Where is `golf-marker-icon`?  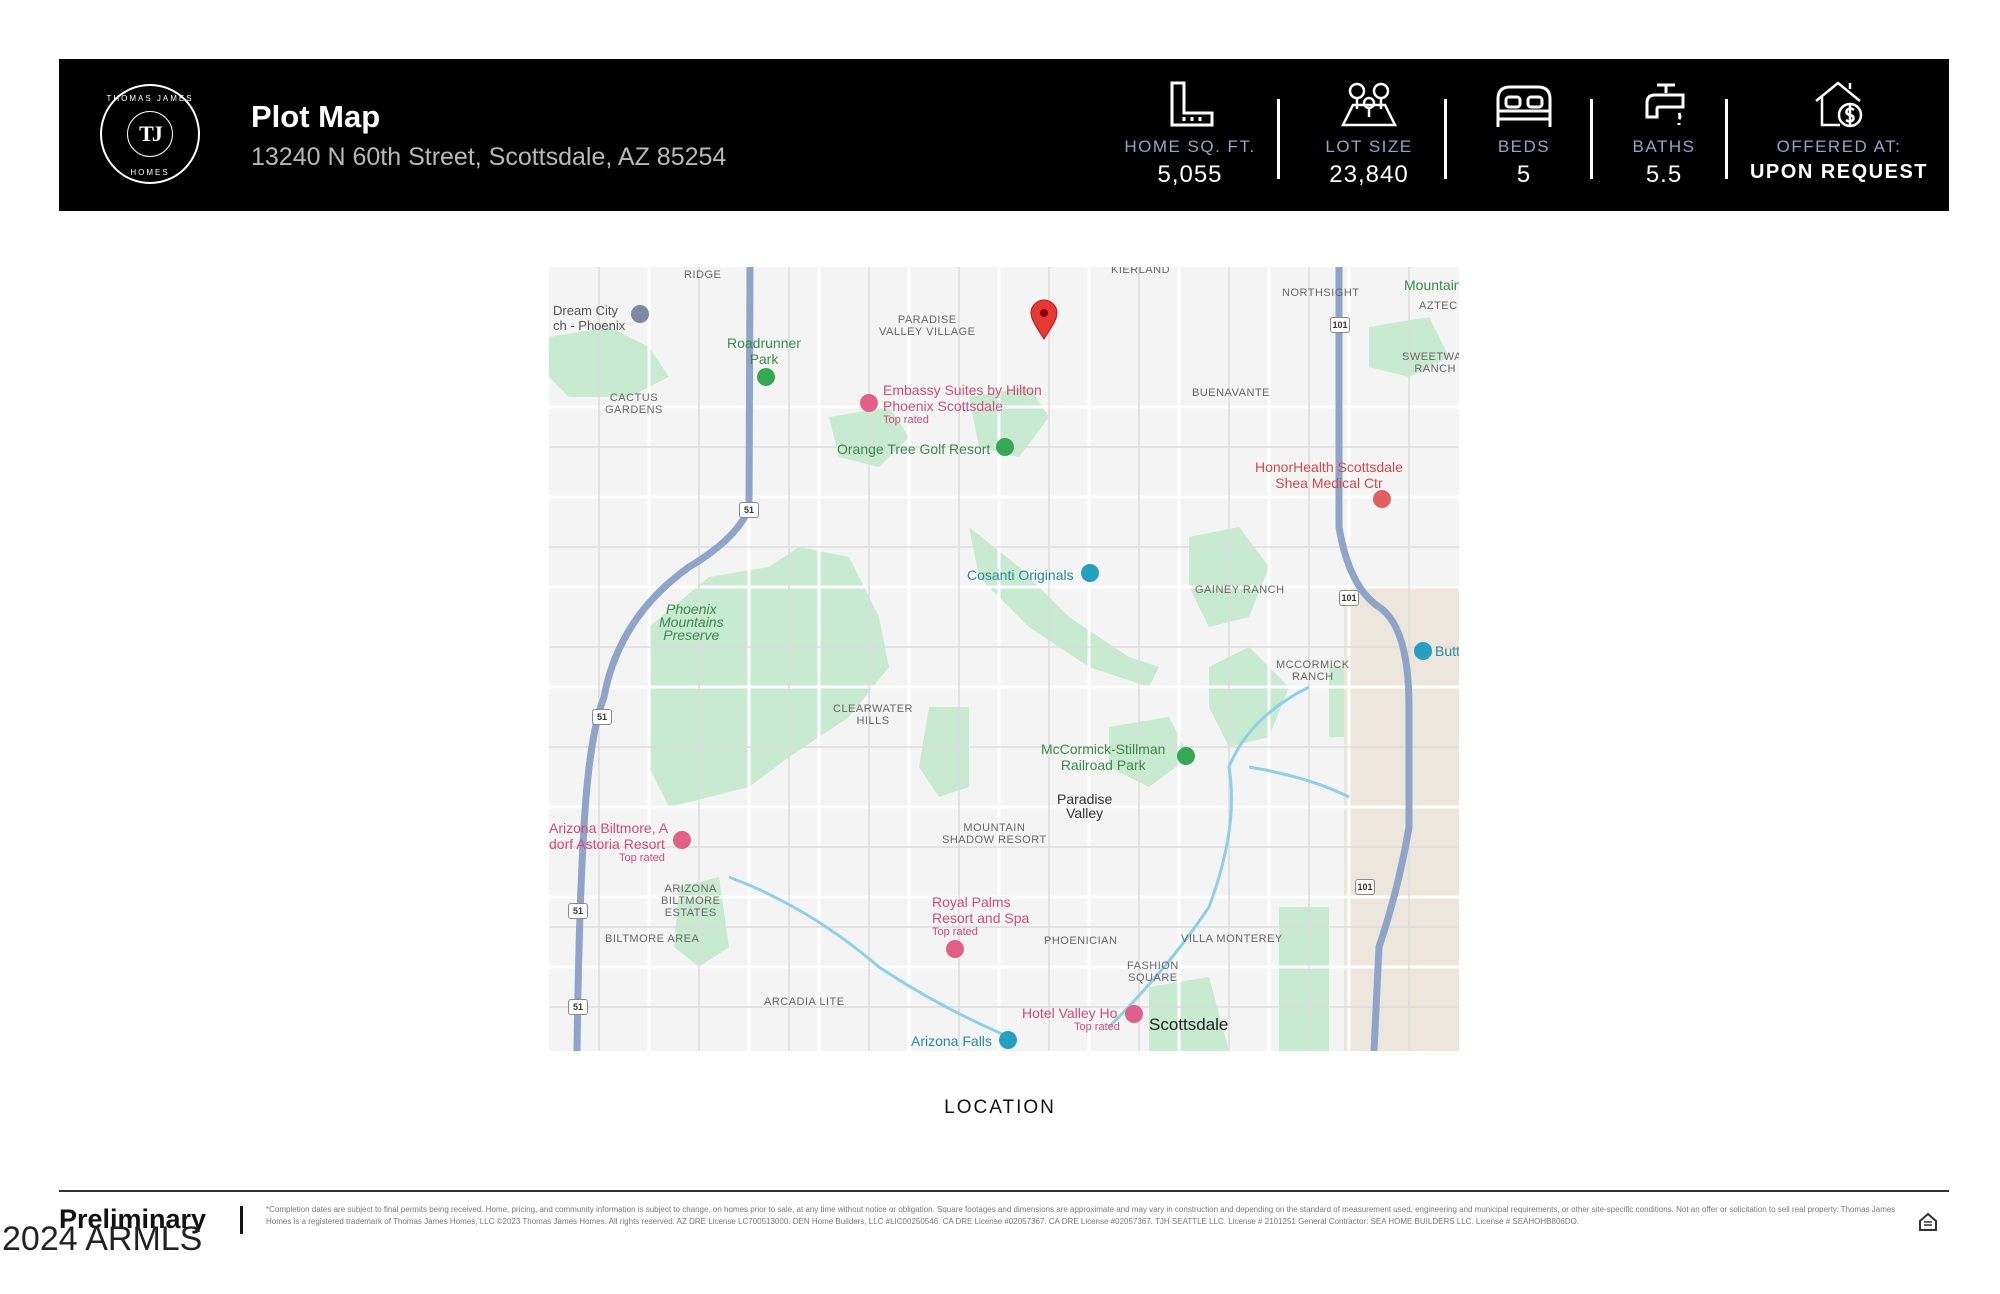
golf-marker-icon is located at coordinates (1005, 447).